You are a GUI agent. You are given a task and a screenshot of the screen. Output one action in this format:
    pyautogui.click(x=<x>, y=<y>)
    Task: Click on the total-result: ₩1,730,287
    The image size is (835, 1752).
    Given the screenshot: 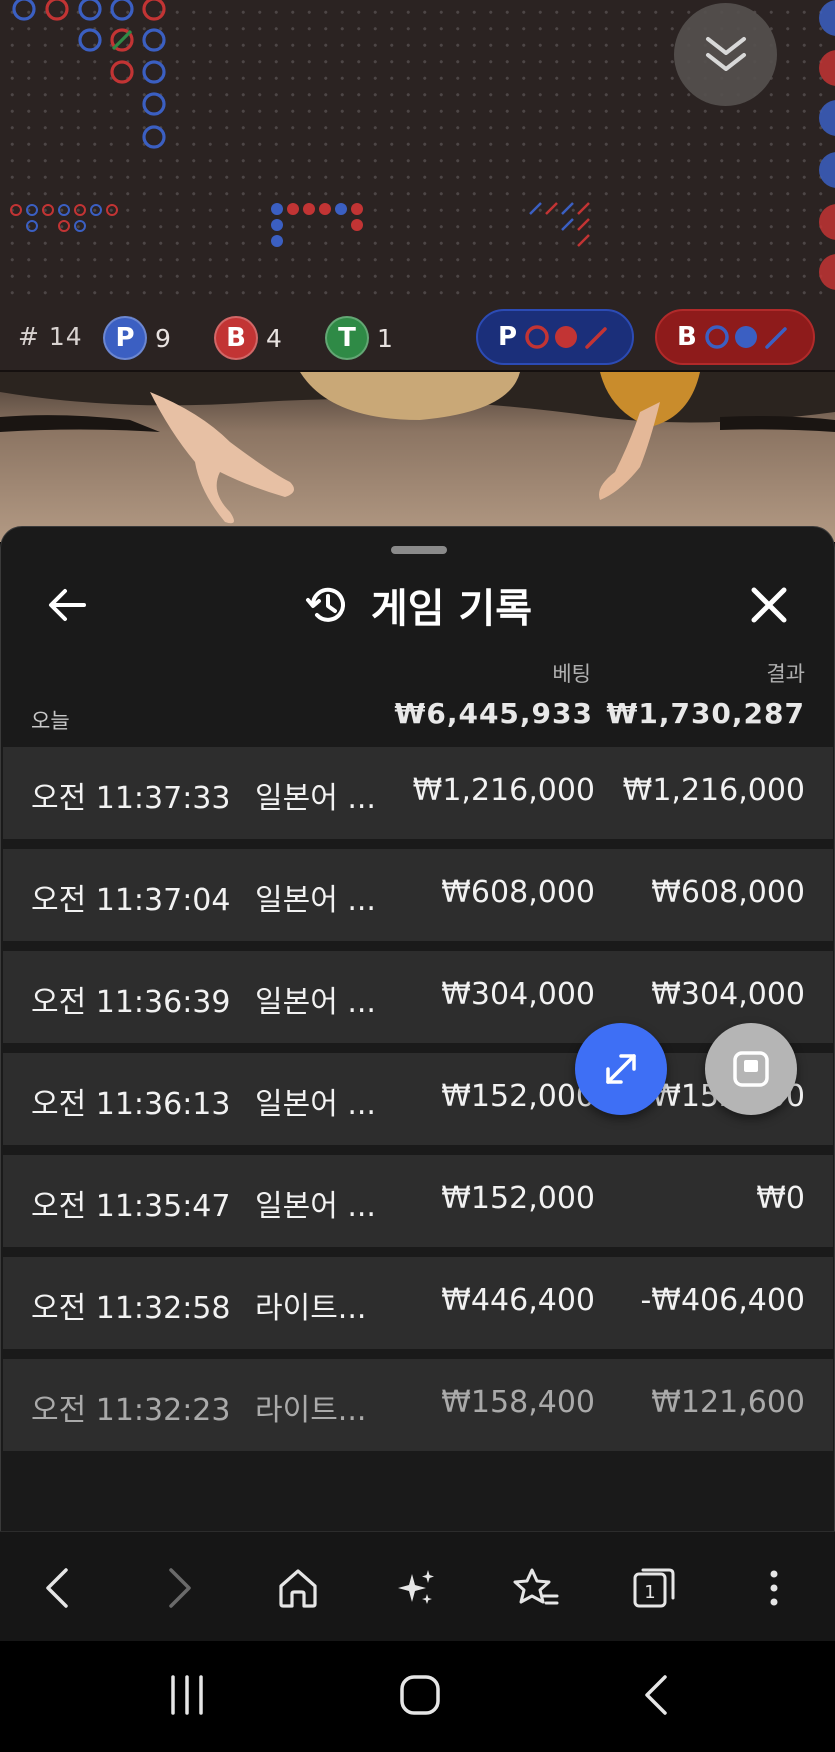 What is the action you would take?
    pyautogui.click(x=705, y=713)
    